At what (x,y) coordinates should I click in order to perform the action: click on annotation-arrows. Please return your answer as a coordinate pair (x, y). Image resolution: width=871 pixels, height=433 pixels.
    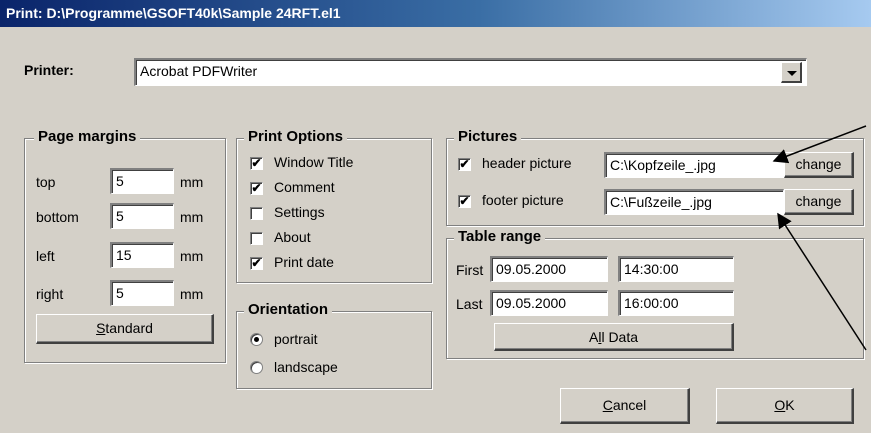
    Looking at the image, I should click on (819, 238).